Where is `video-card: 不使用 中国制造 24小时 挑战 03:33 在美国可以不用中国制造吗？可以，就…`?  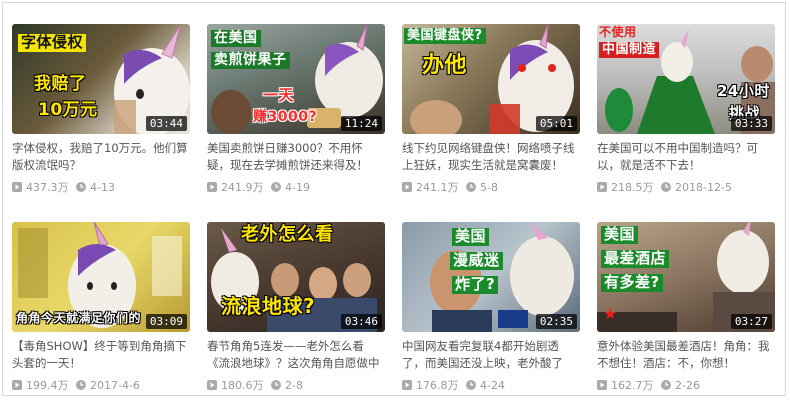 video-card: 不使用 中国制造 24小时 挑战 03:33 在美国可以不用中国制造吗？可以，就… is located at coordinates (686, 110).